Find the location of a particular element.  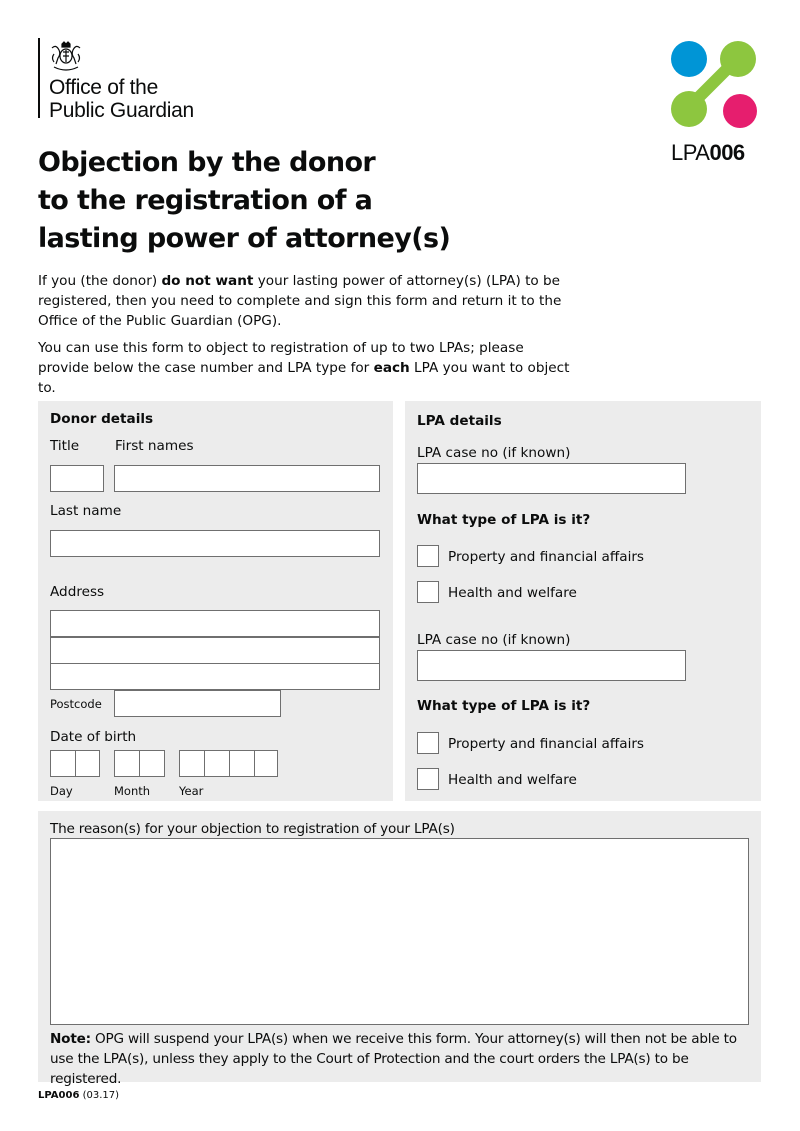

form-code-number: 006 is located at coordinates (727, 152).